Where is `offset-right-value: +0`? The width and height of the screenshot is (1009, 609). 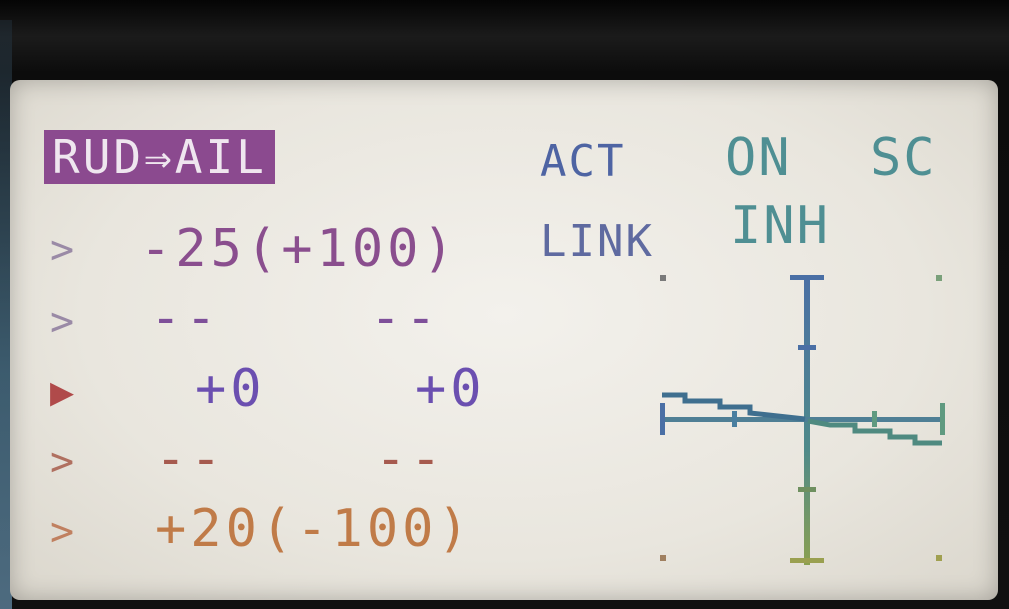 offset-right-value: +0 is located at coordinates (450, 389).